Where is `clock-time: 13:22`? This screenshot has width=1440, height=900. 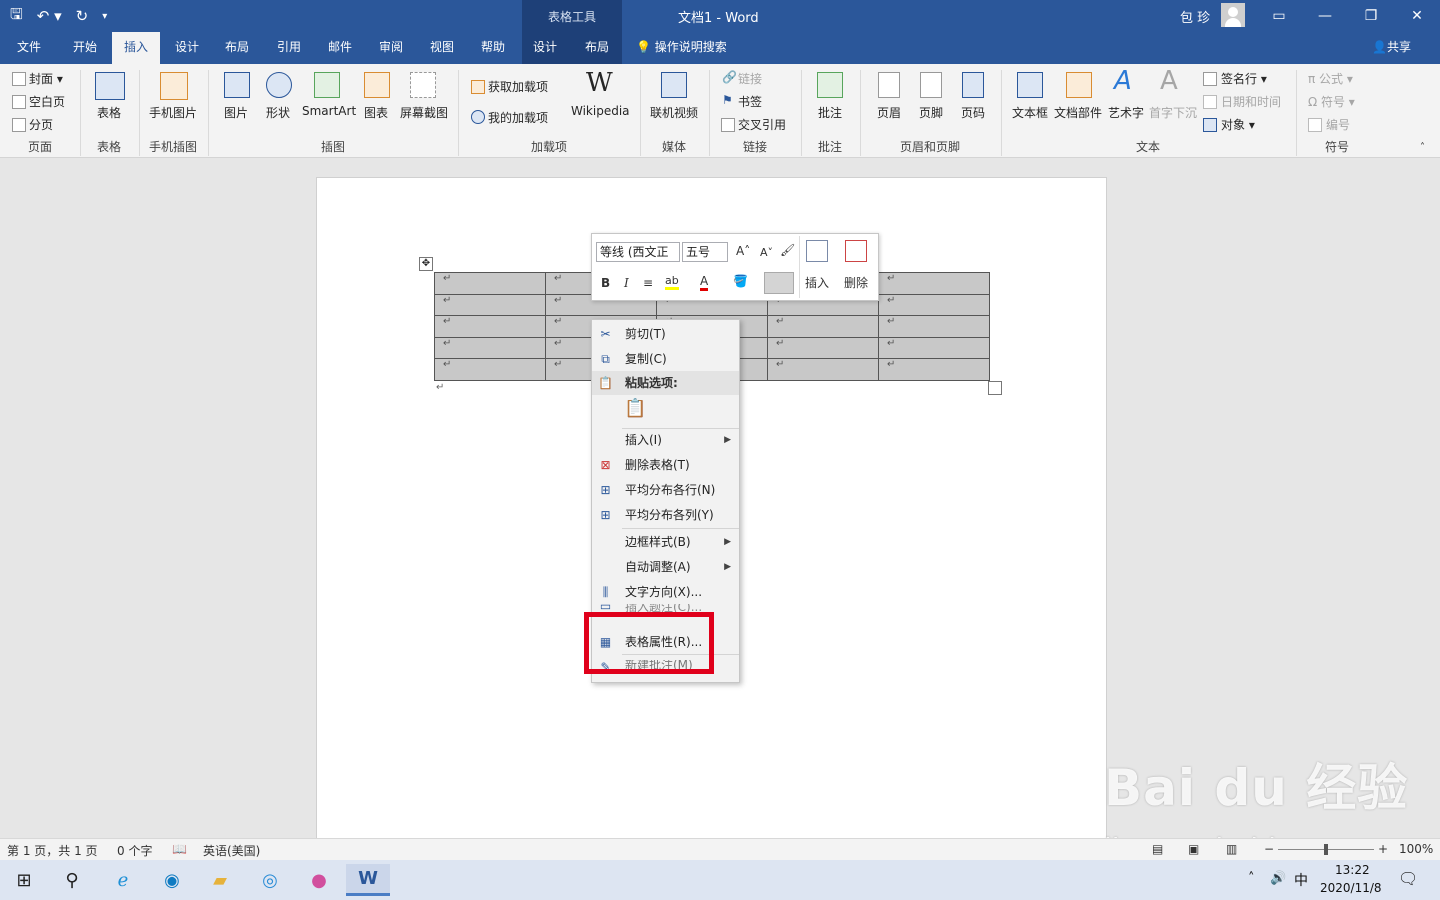 clock-time: 13:22 is located at coordinates (1352, 870).